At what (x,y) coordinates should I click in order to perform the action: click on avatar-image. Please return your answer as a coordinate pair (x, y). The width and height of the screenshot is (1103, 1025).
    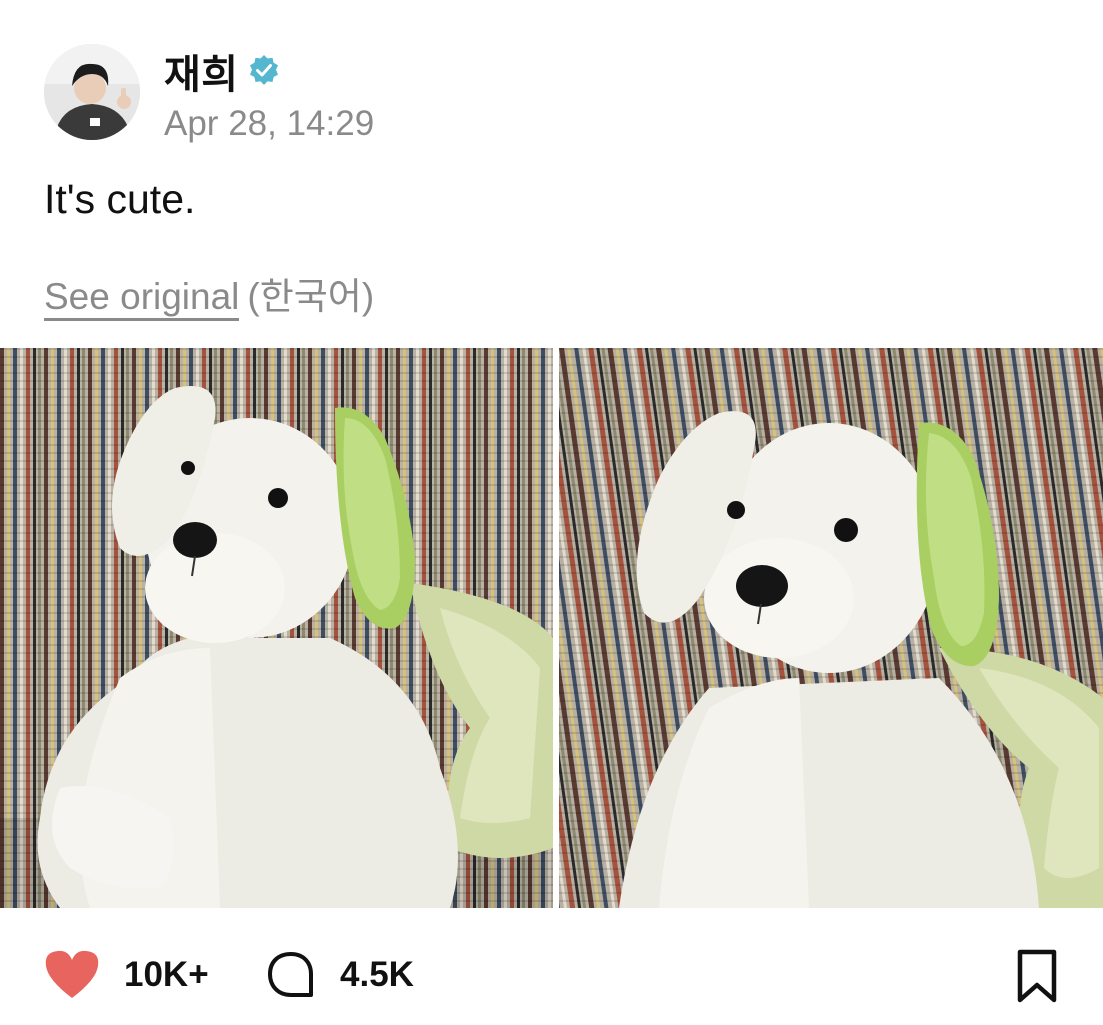
    Looking at the image, I should click on (92, 92).